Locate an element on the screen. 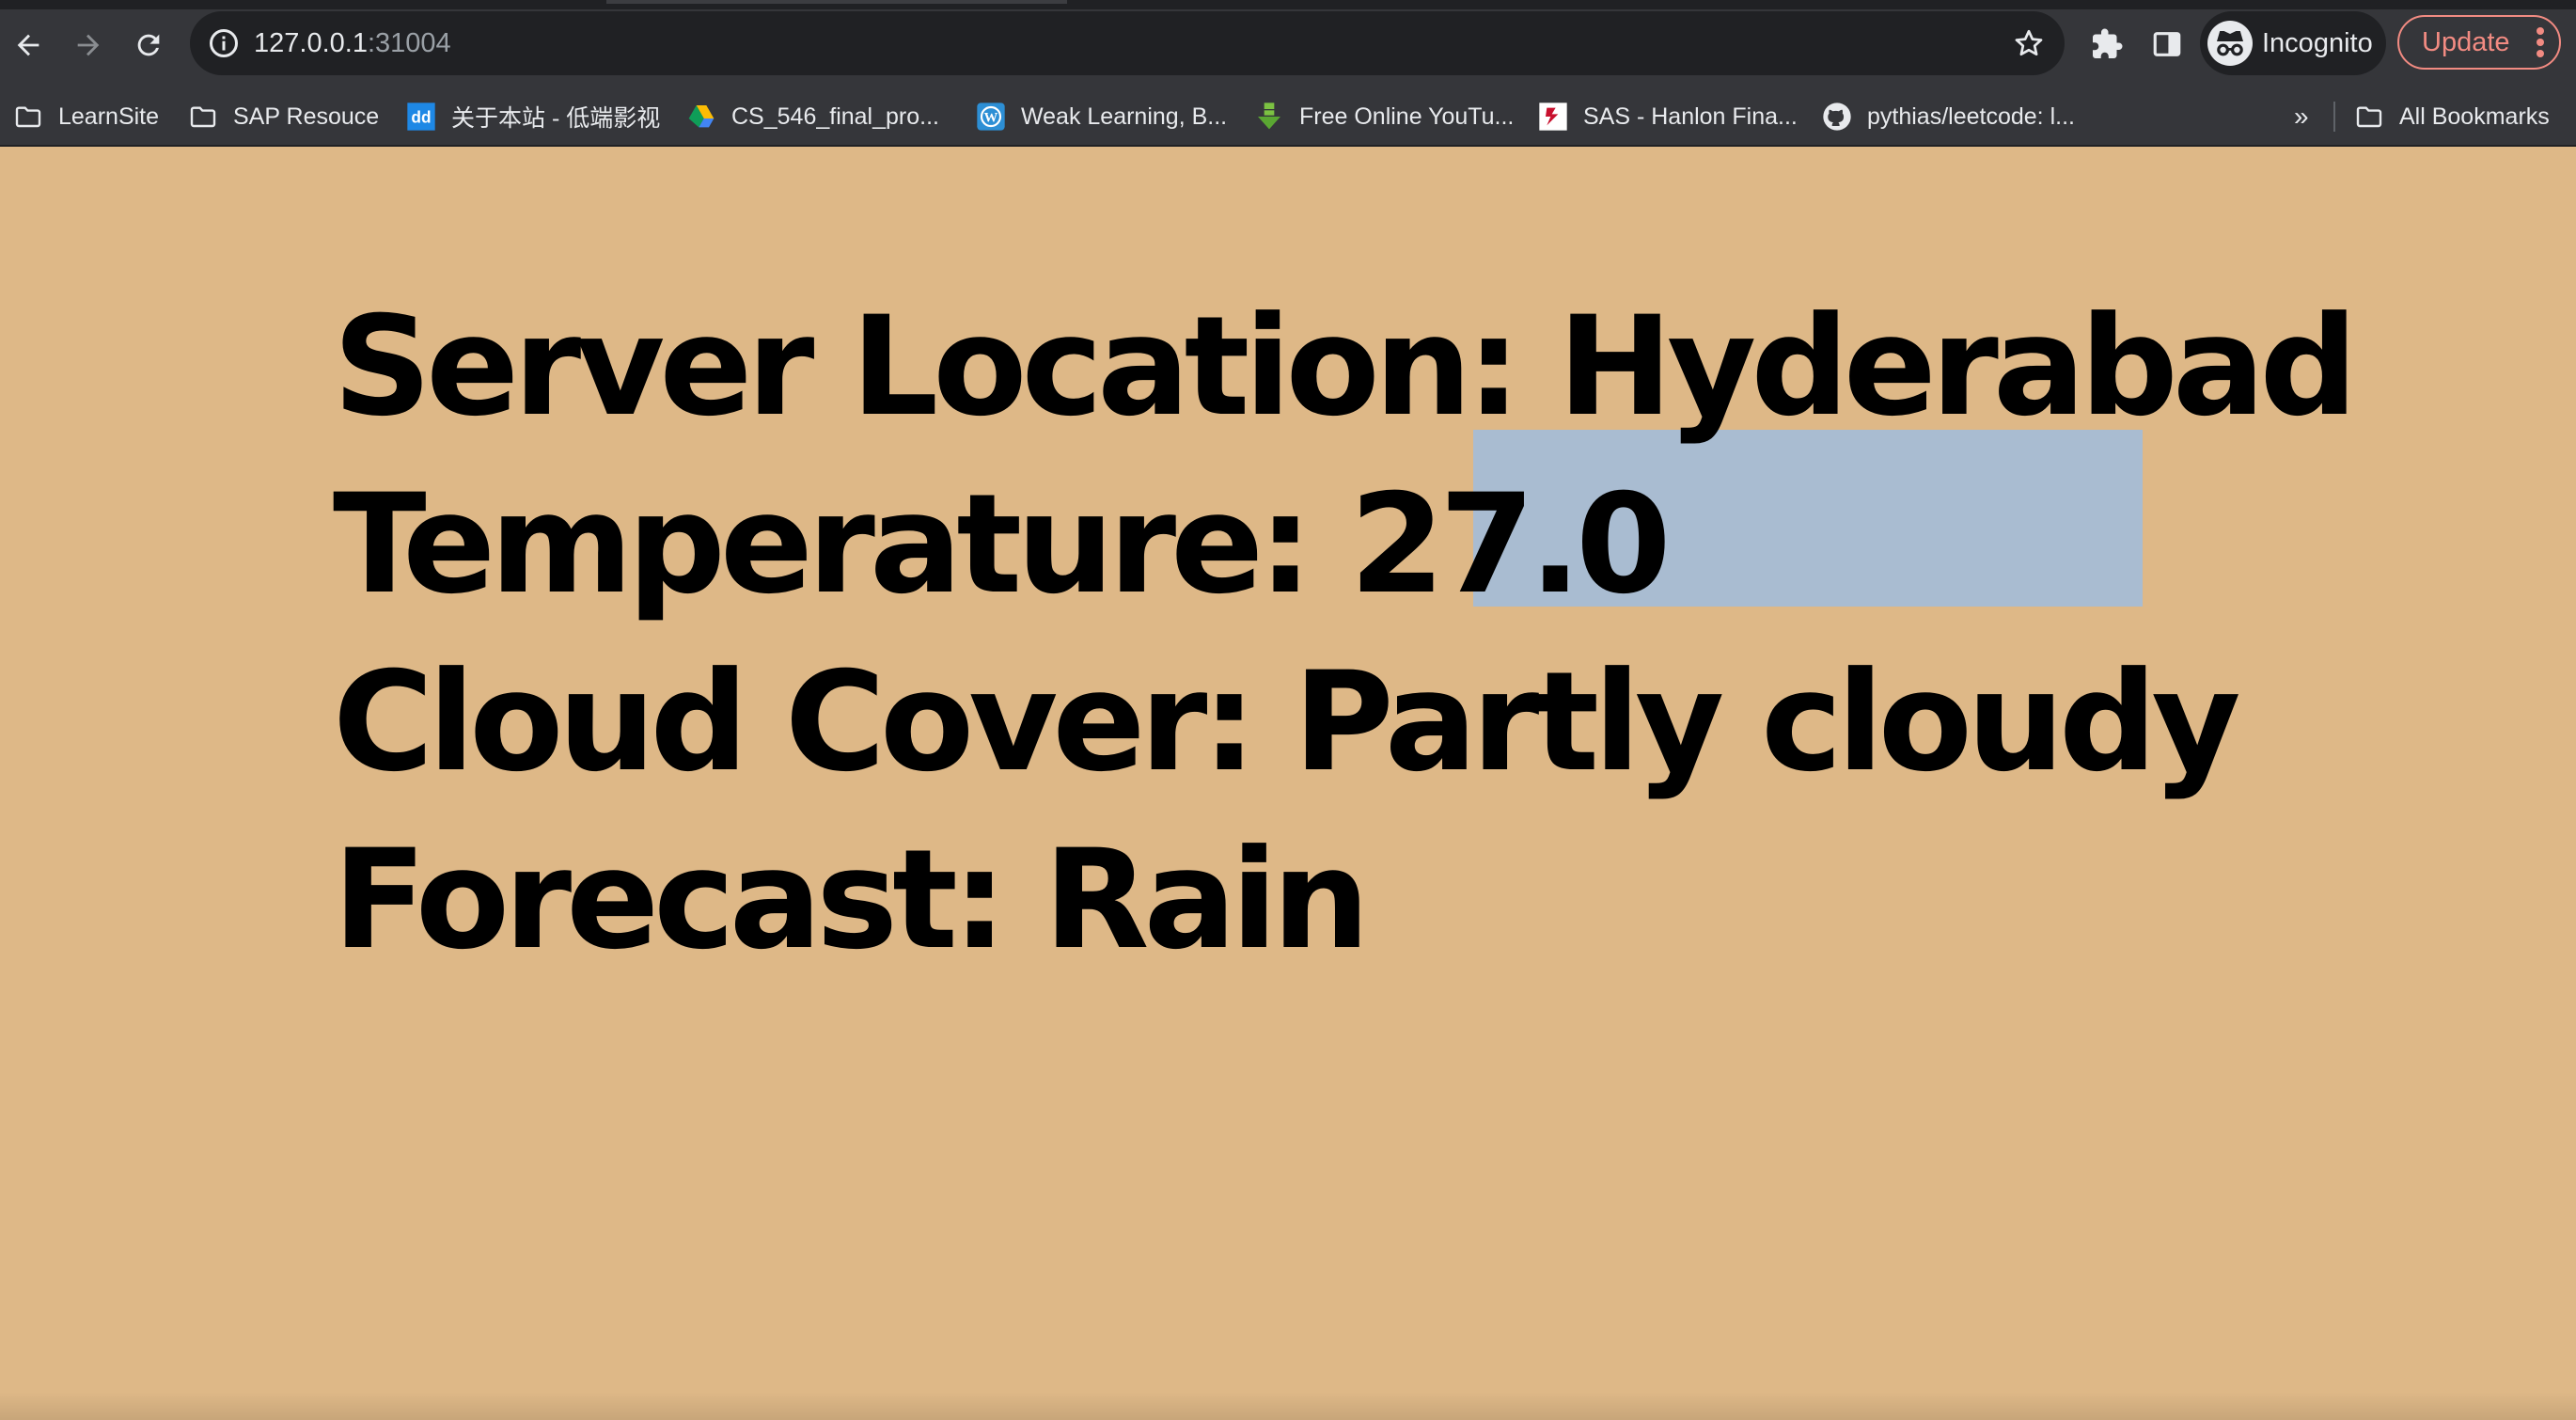  forward-button is located at coordinates (89, 45).